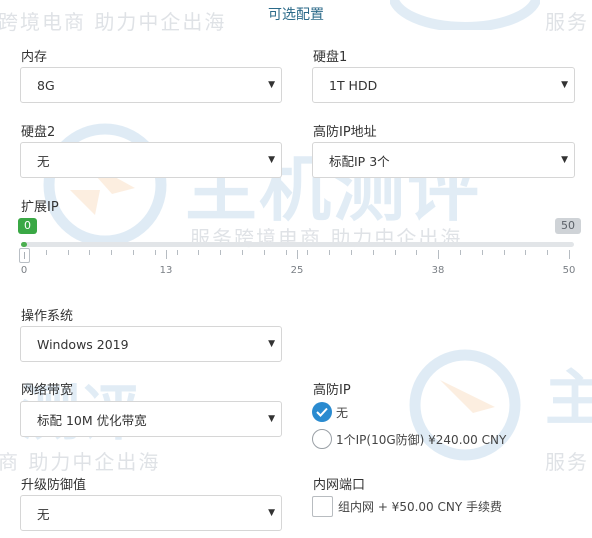 The image size is (592, 538). I want to click on slider-tick-label: 50, so click(569, 270).